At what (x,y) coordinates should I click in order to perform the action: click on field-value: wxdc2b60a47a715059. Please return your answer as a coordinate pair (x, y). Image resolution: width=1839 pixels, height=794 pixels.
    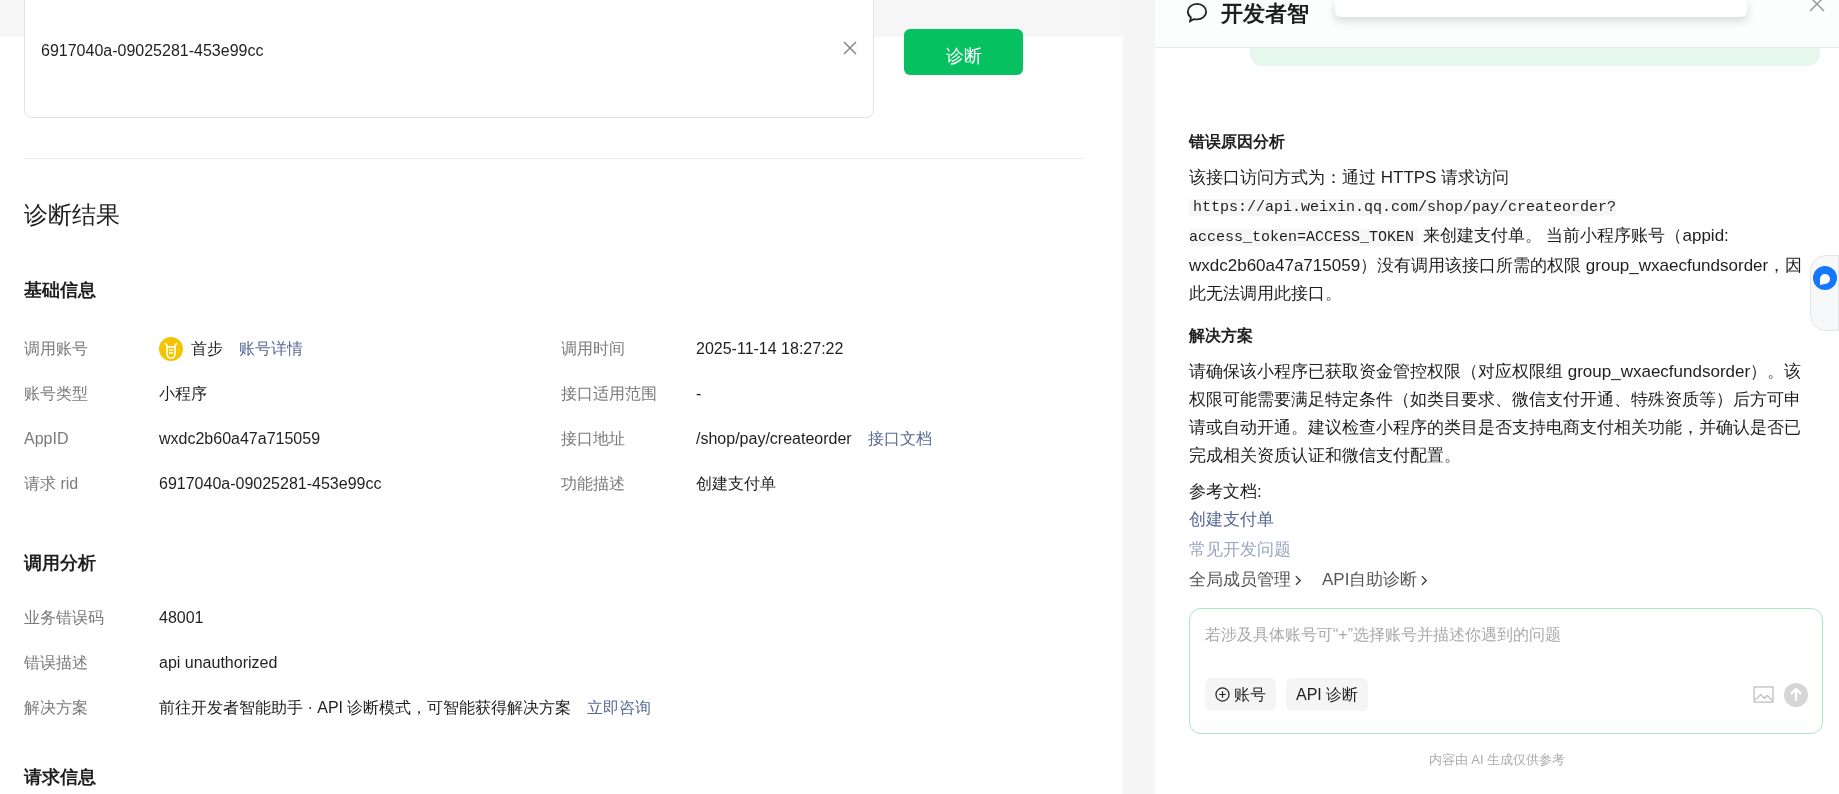
    Looking at the image, I should click on (240, 438).